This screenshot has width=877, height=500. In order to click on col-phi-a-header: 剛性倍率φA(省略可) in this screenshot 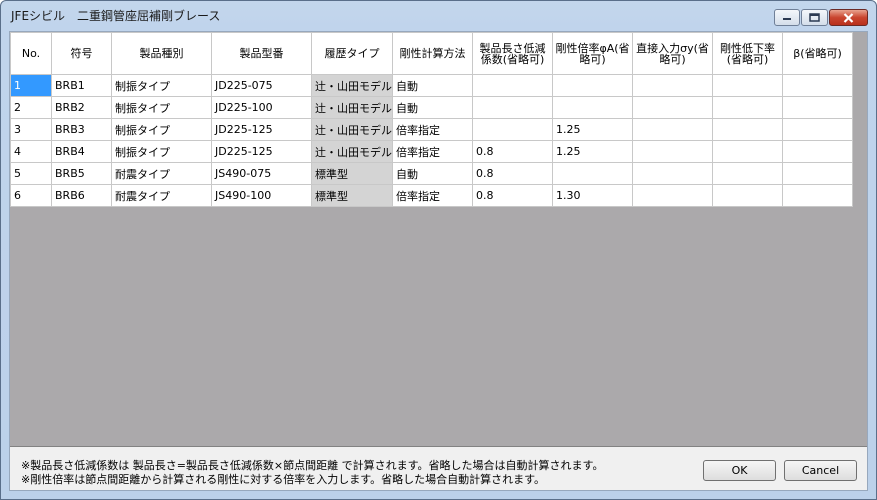, I will do `click(592, 53)`.